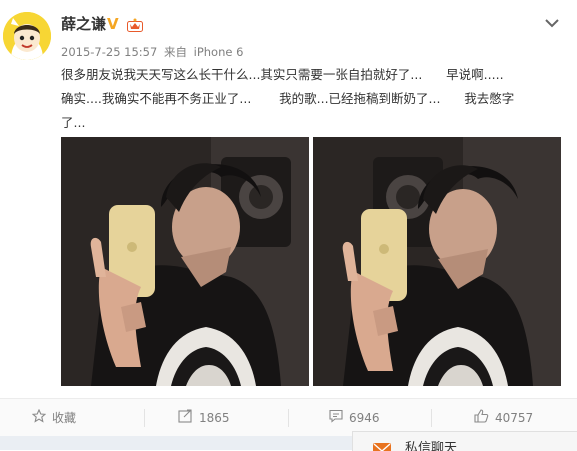 The width and height of the screenshot is (577, 451). I want to click on post-meta: 2015-7-25 15:57 来自 iPhone 6, so click(153, 52).